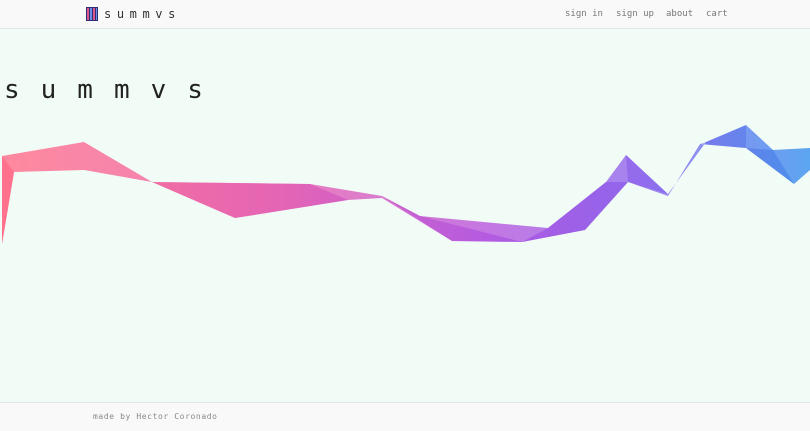  Describe the element at coordinates (142, 14) in the screenshot. I see `brand-name: summvs` at that location.